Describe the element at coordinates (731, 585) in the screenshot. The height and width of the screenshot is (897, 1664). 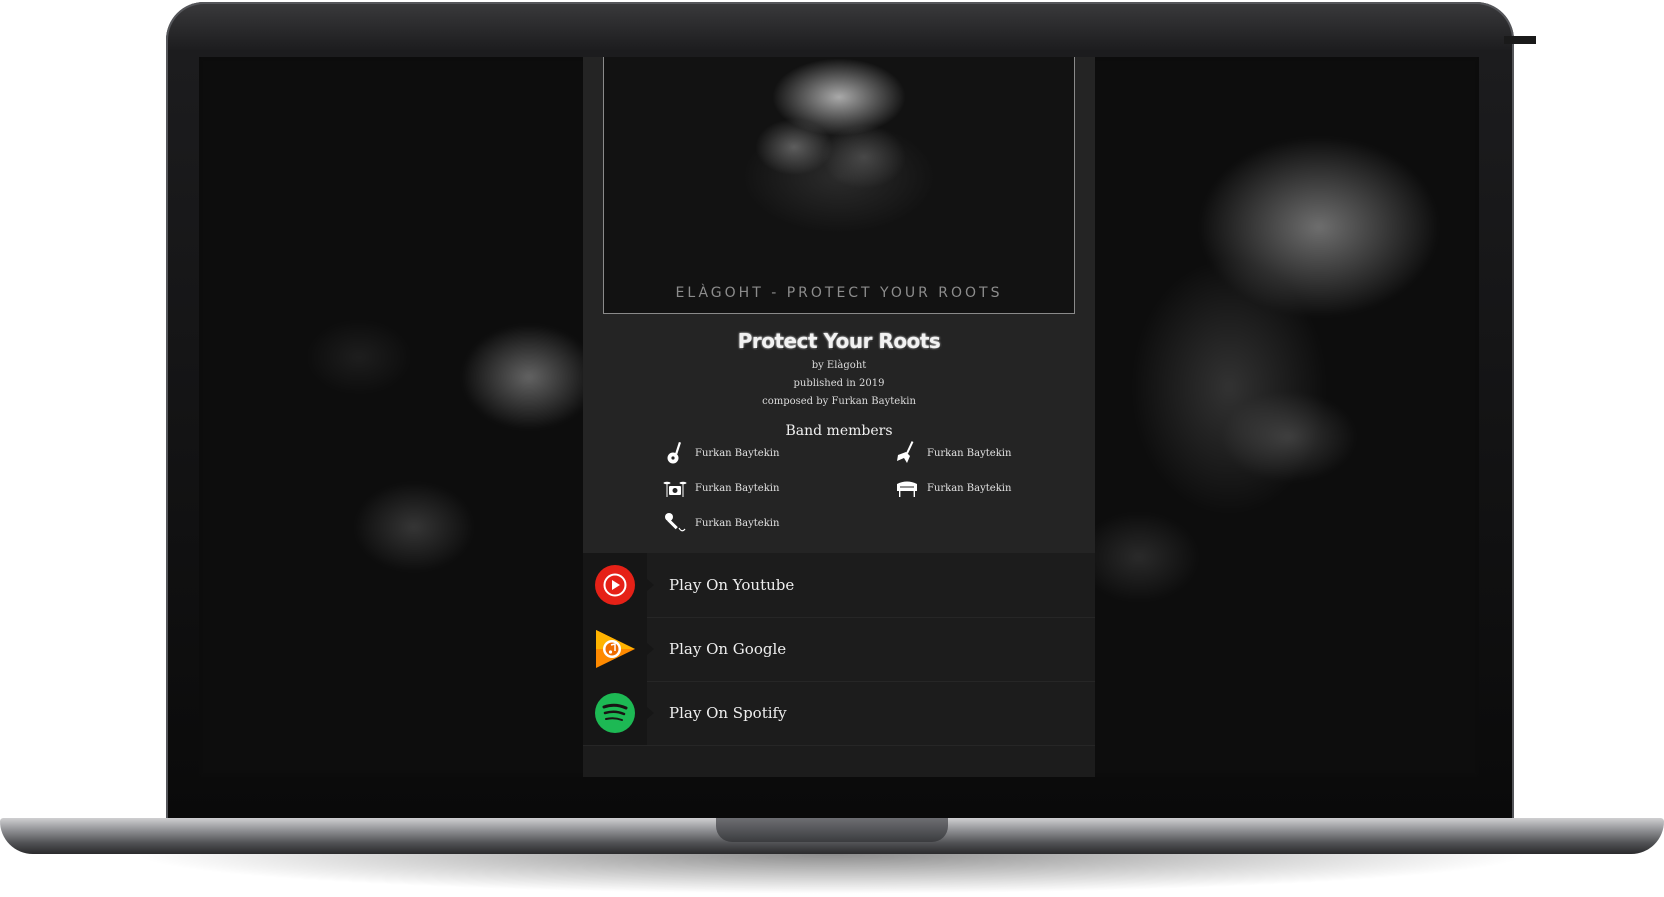
I see `link-label: Play On Youtube` at that location.